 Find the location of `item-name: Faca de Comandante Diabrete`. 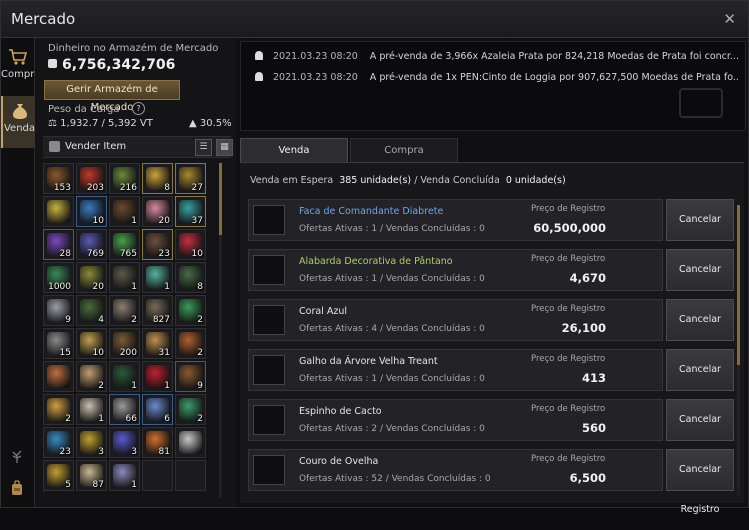

item-name: Faca de Comandante Diabrete is located at coordinates (371, 211).